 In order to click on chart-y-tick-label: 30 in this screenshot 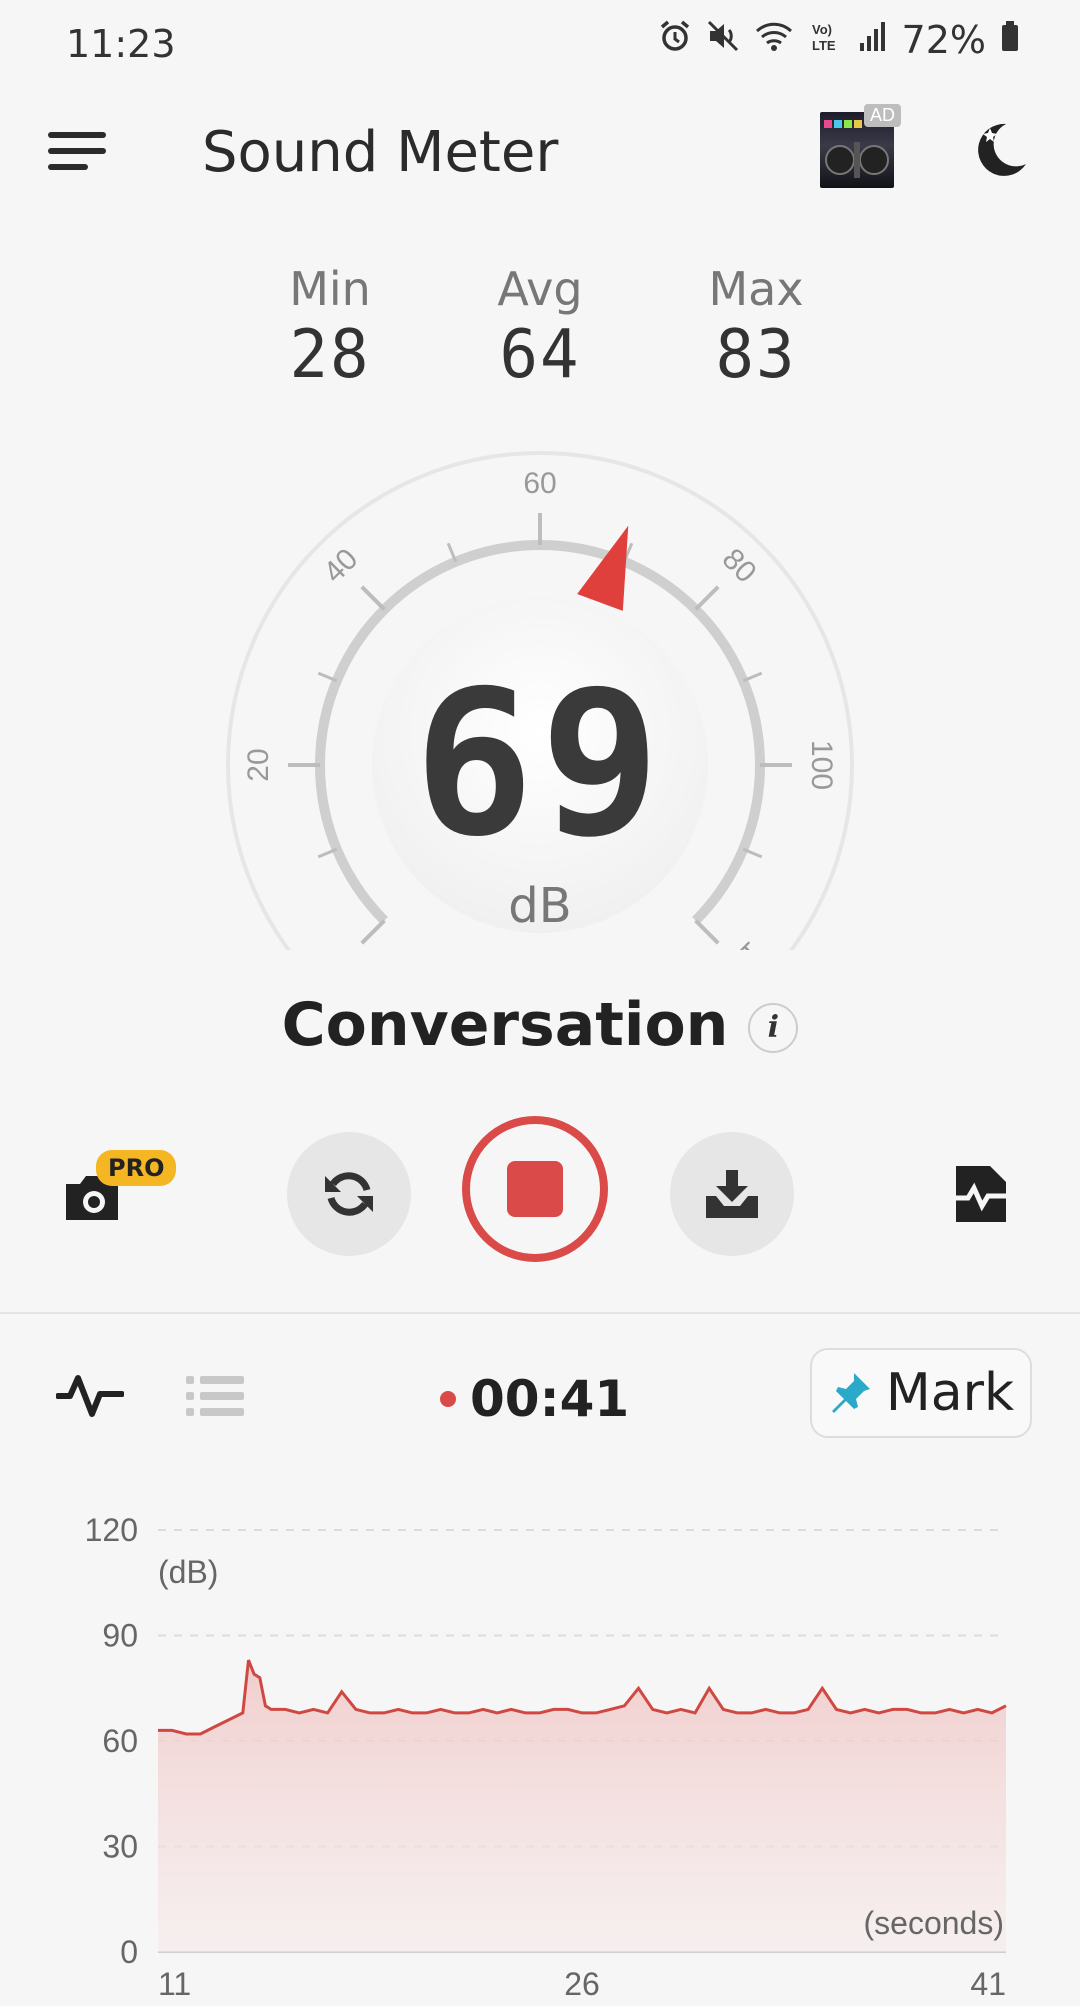, I will do `click(120, 1847)`.